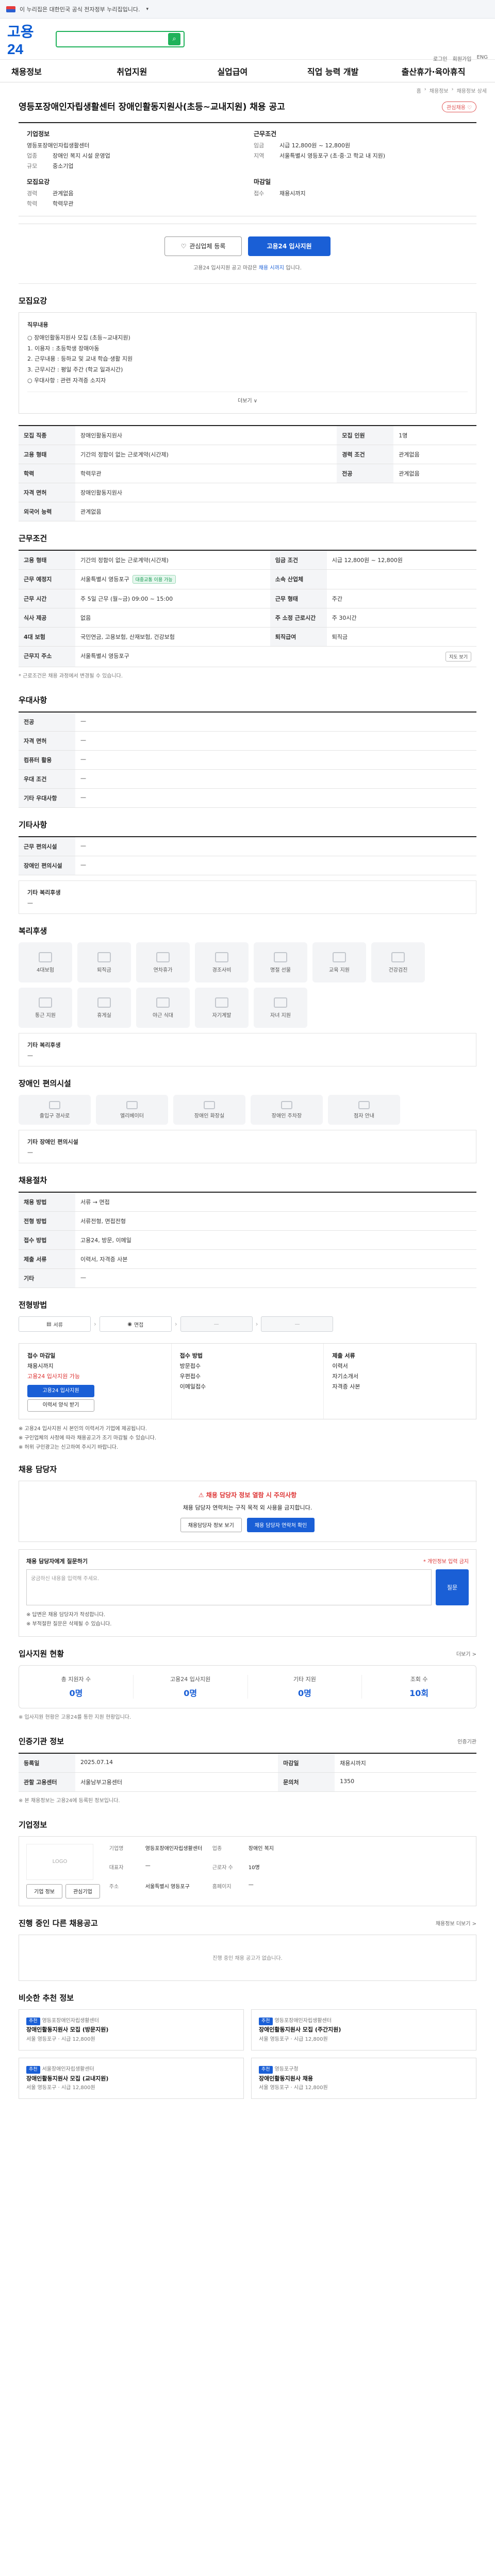  What do you see at coordinates (44, 1891) in the screenshot?
I see `company-info-button: 기업 정보` at bounding box center [44, 1891].